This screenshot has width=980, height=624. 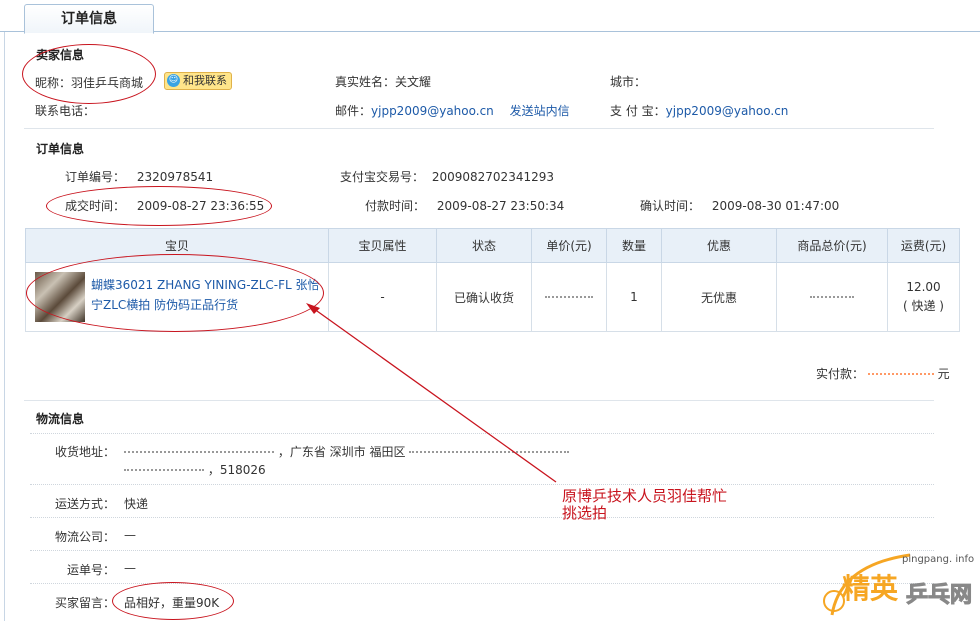 I want to click on watermark-logo: pingpang. info 精英 乒乓网, so click(x=900, y=583).